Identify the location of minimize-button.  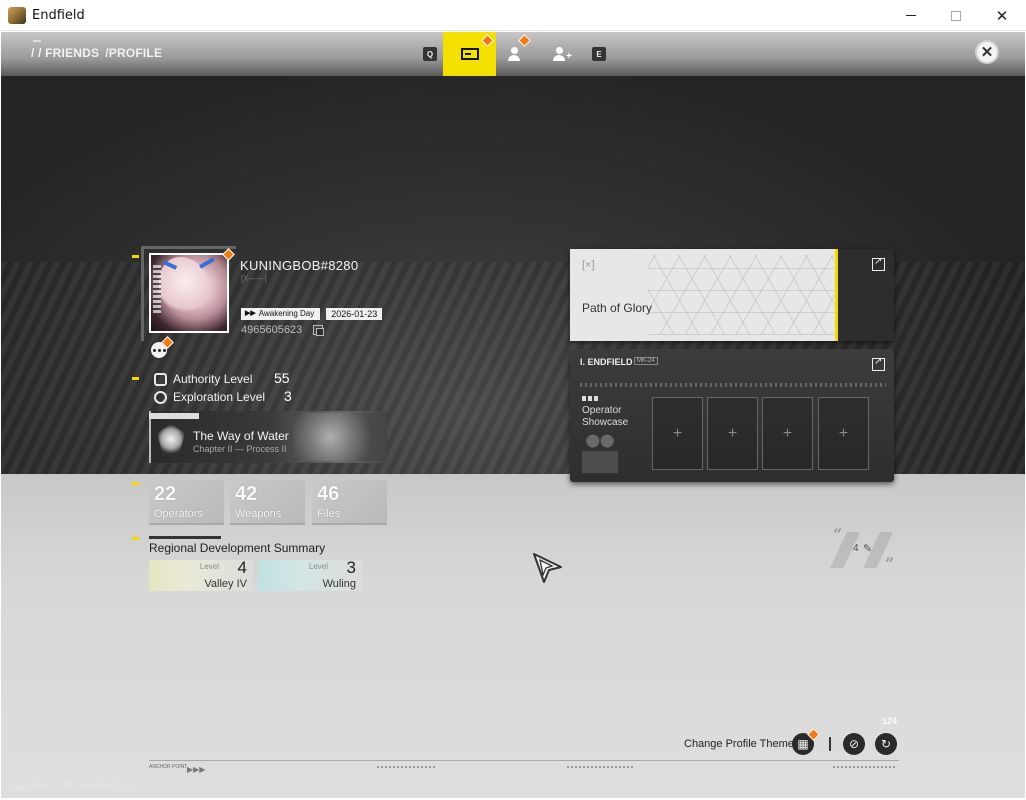
(911, 15).